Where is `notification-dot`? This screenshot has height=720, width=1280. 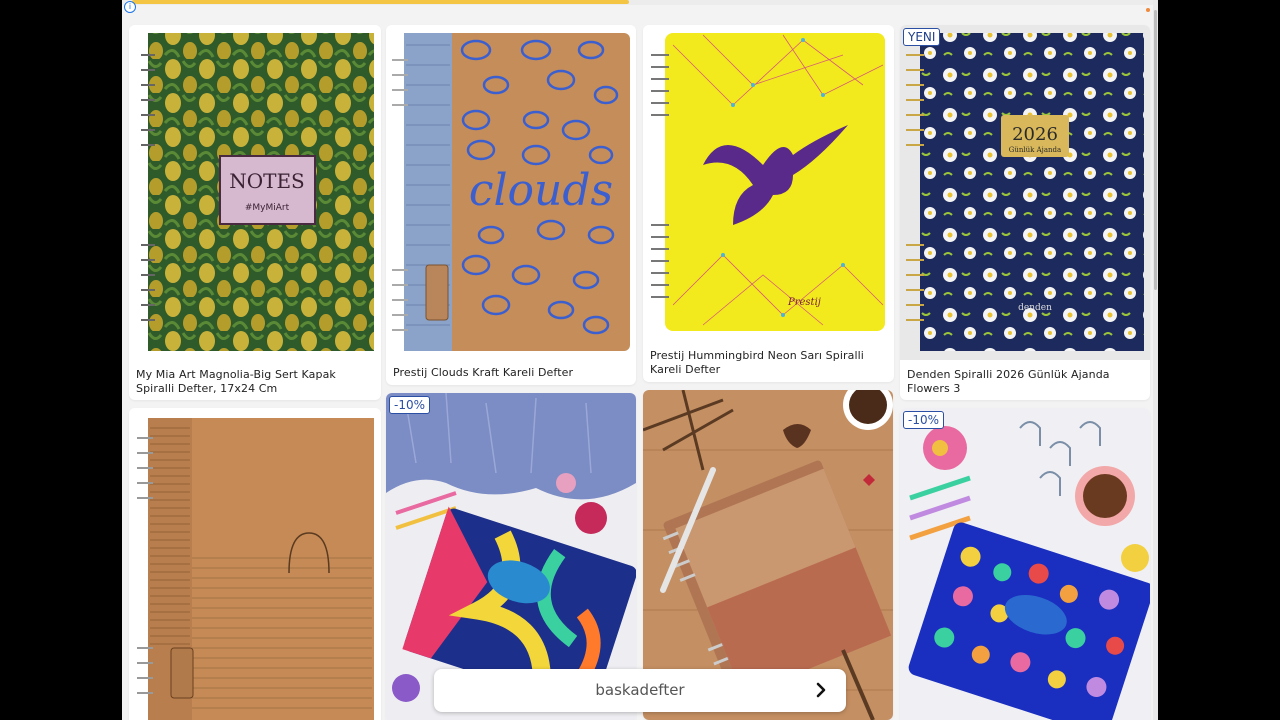
notification-dot is located at coordinates (1148, 10).